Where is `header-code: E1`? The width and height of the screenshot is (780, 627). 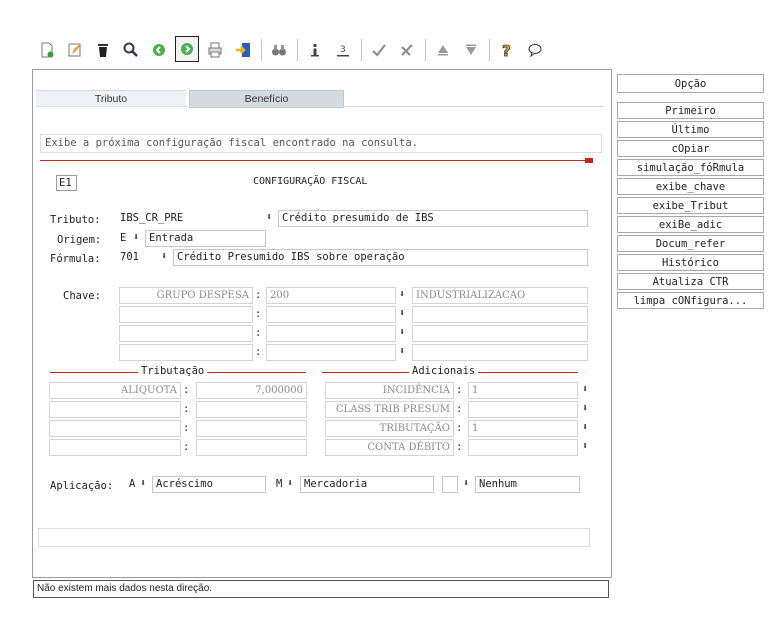
header-code: E1 is located at coordinates (65, 183).